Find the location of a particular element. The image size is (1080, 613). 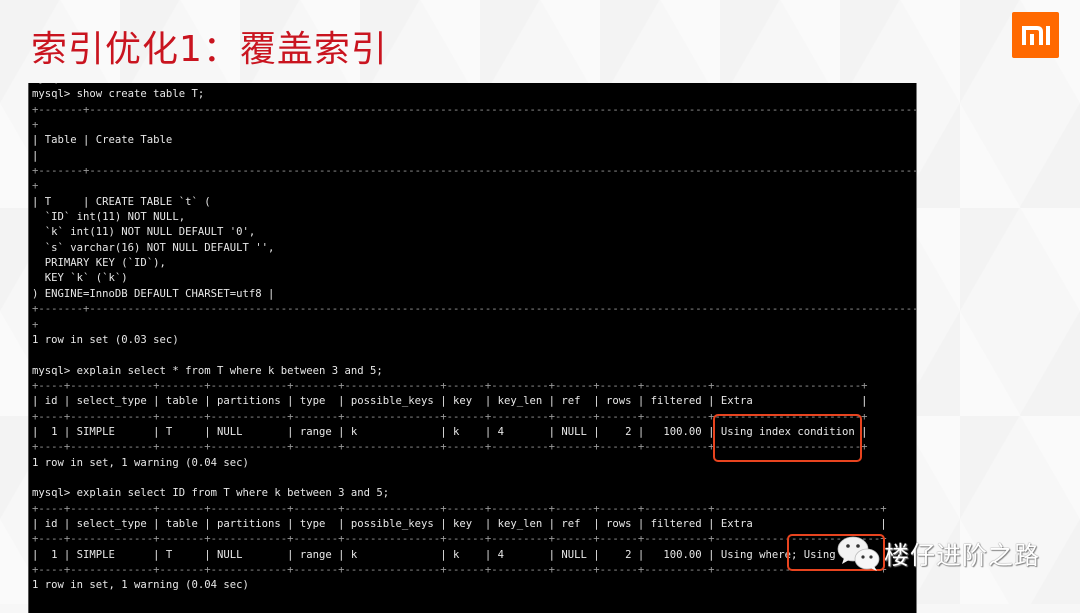

terminal-line: ) ENGINE=InnoDB DEFAULT CHARSET=utf8 | is located at coordinates (153, 293).